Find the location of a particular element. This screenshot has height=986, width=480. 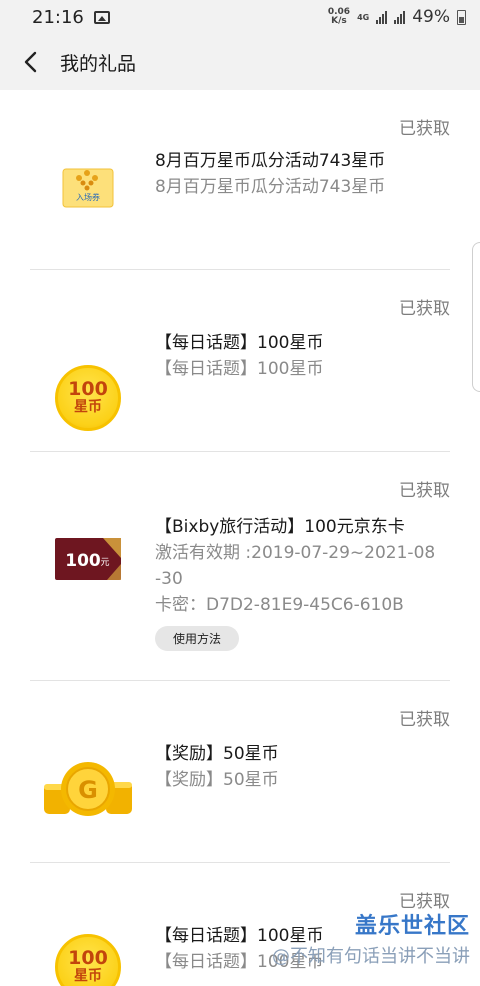

ticket-icon: 入场券 is located at coordinates (88, 188).